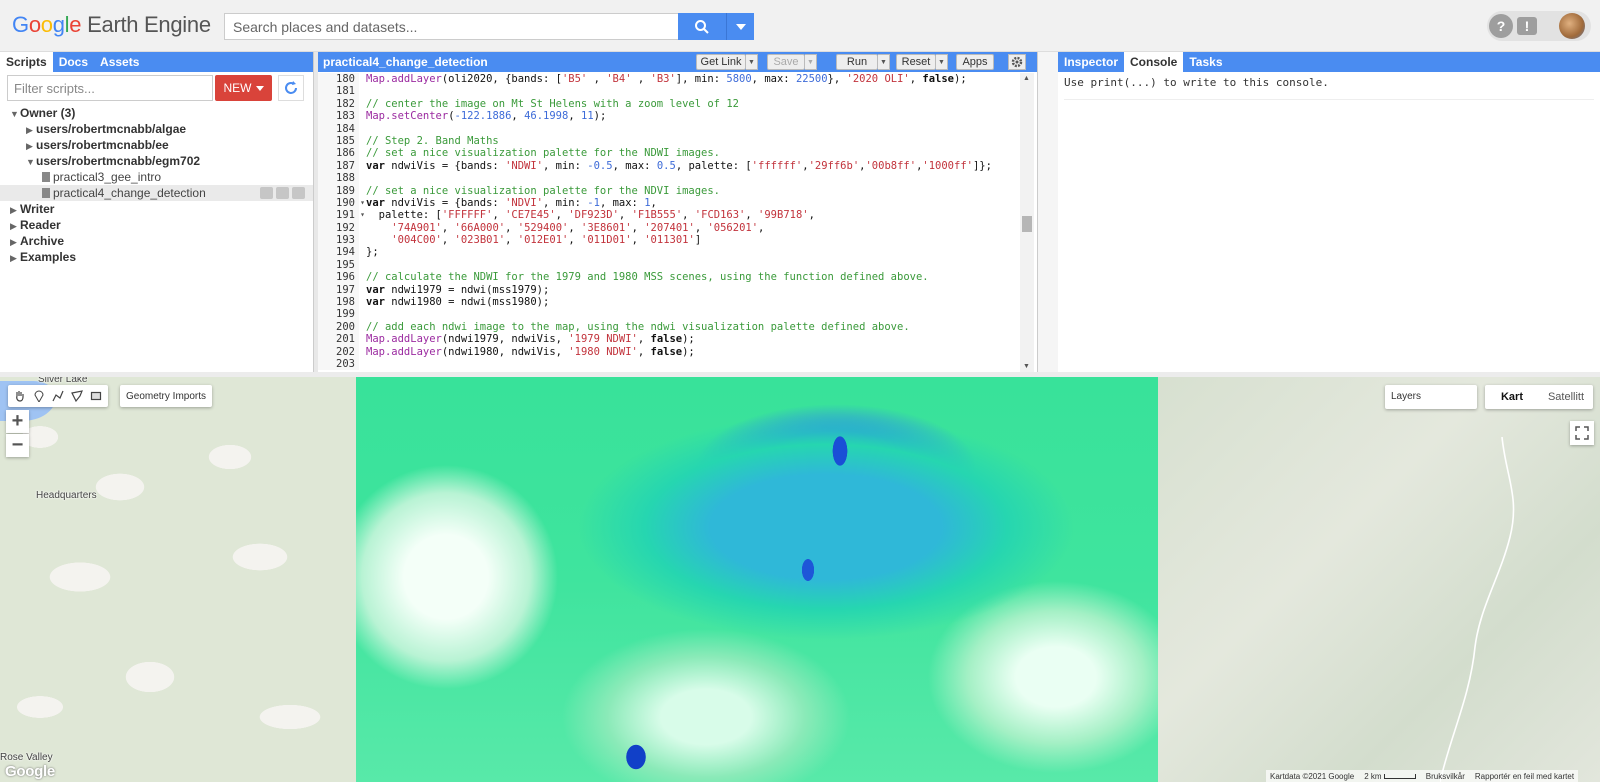 This screenshot has width=1600, height=782. Describe the element at coordinates (1091, 62) in the screenshot. I see `tab-inspector: Inspector` at that location.